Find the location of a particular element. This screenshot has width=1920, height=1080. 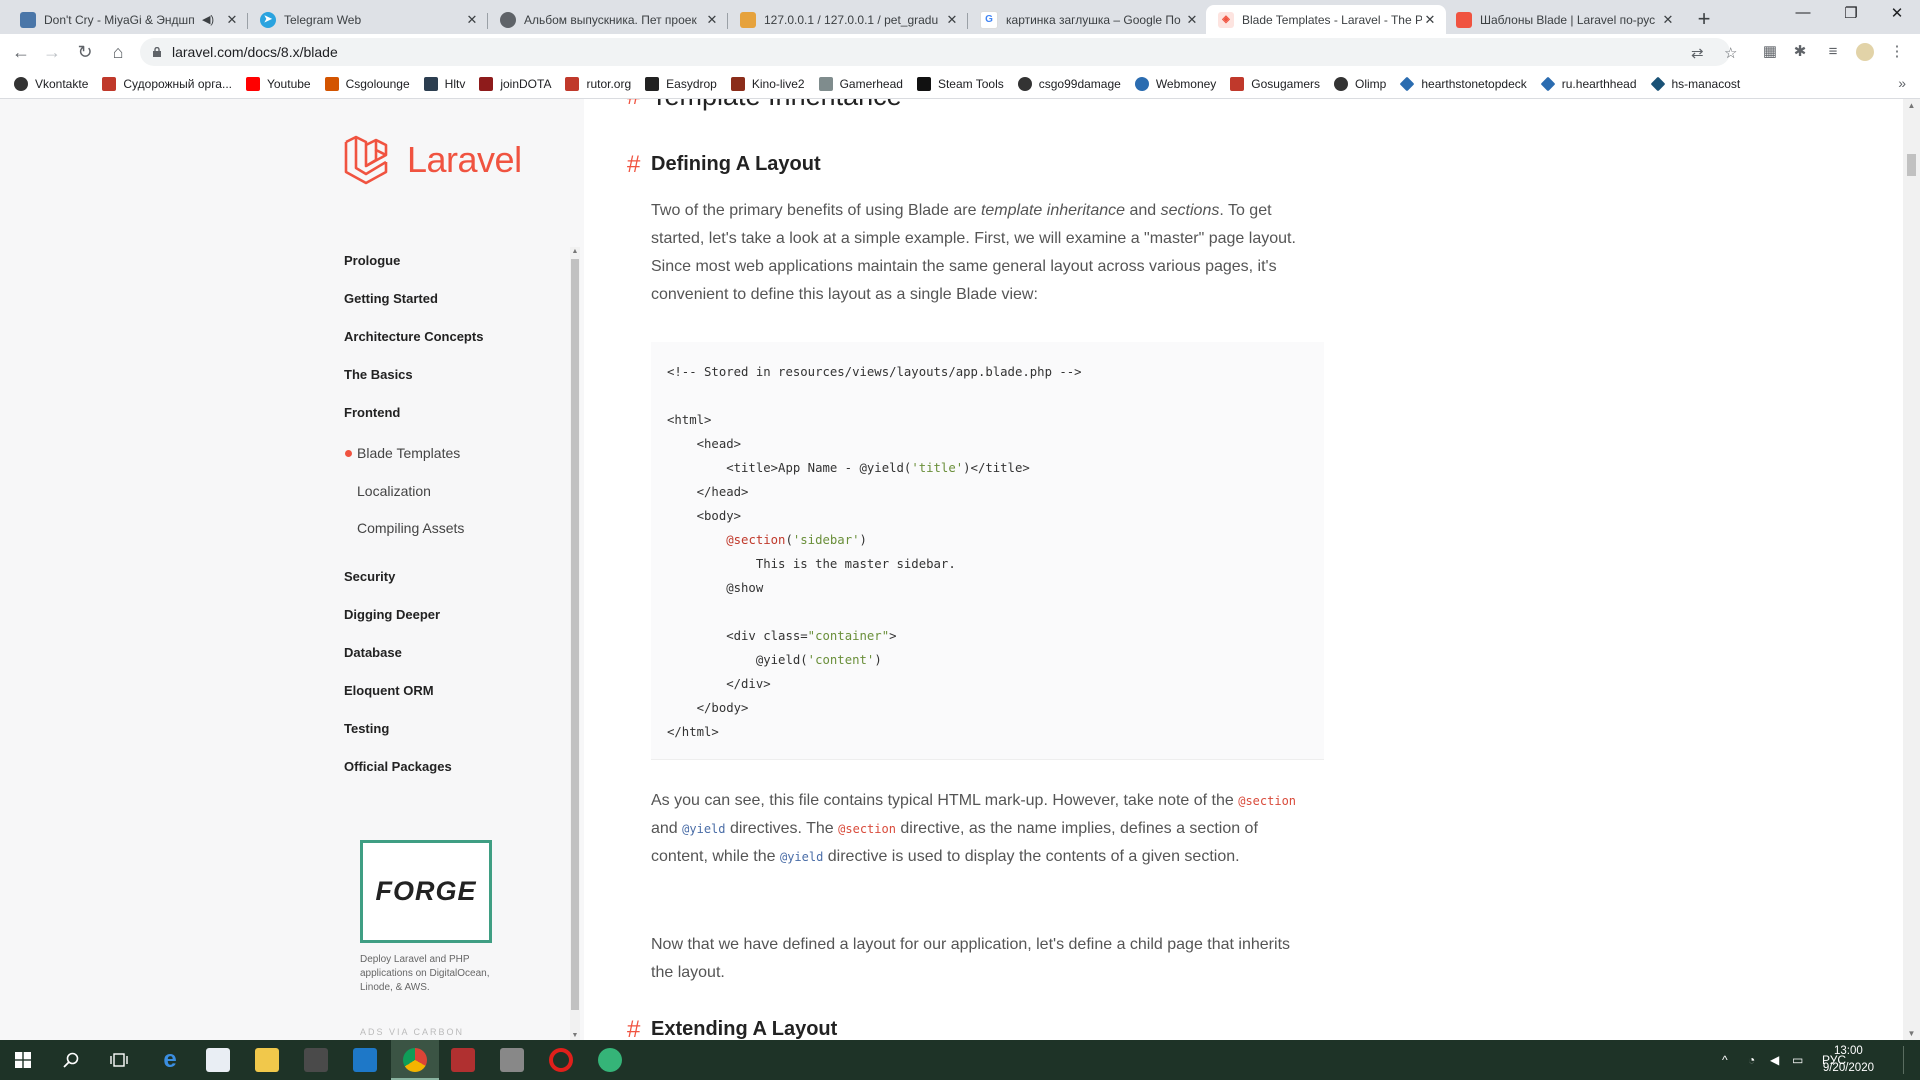

sidebar-scrollbar: ▲ ▼ is located at coordinates (575, 643).